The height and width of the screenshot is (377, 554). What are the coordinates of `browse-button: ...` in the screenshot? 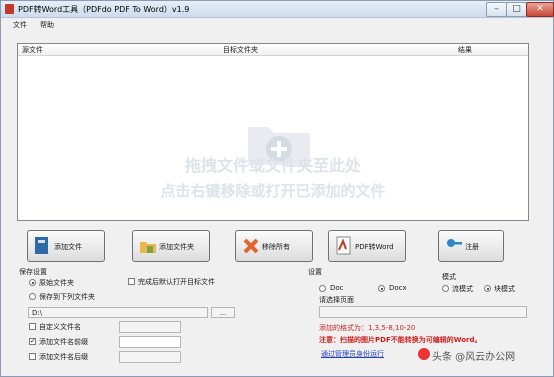 It's located at (223, 312).